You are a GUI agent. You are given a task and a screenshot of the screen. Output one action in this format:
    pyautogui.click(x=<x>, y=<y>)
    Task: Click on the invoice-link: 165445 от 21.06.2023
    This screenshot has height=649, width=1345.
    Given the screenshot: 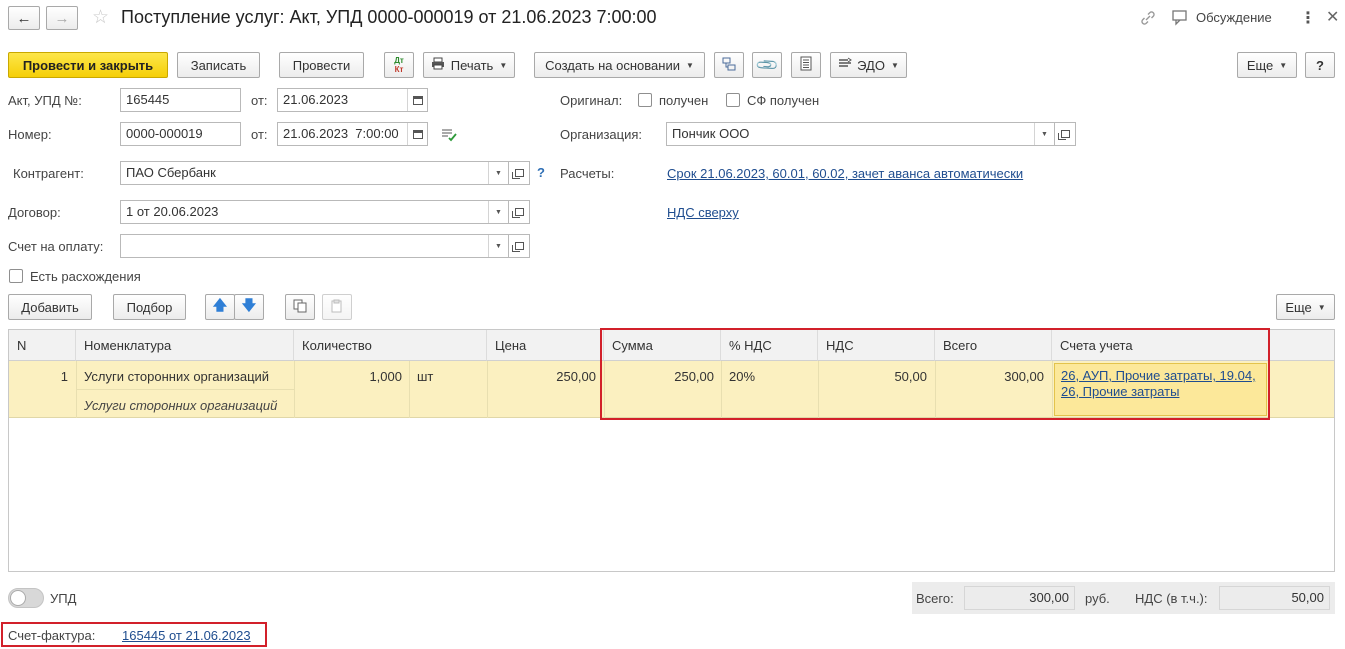 What is the action you would take?
    pyautogui.click(x=186, y=635)
    